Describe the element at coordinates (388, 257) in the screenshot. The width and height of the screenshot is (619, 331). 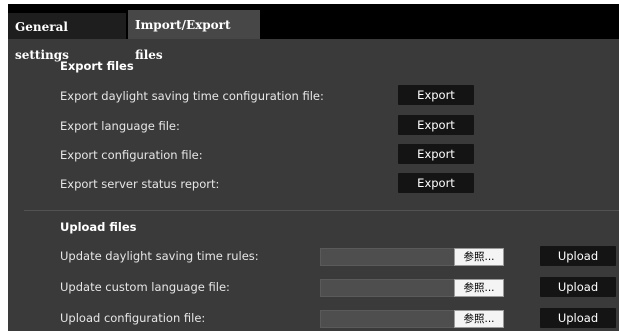
I see `dst-file-field` at that location.